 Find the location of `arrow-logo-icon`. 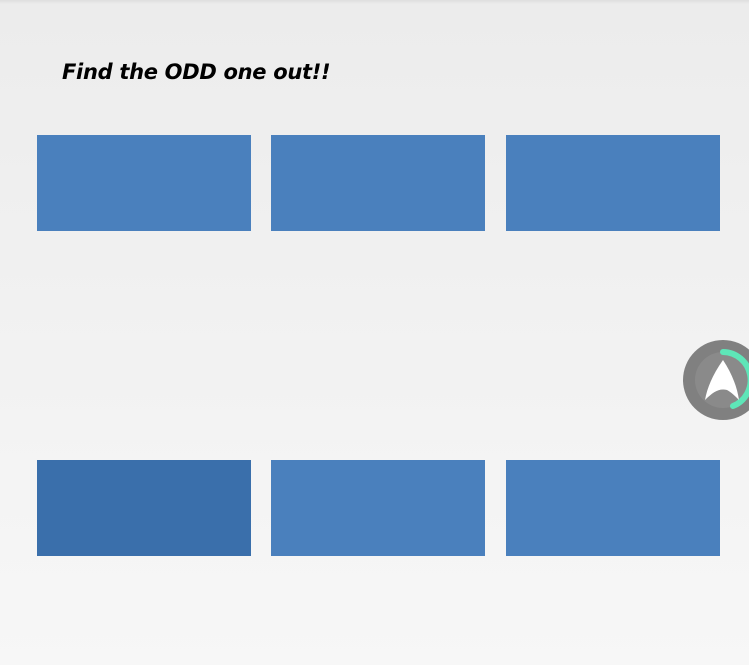

arrow-logo-icon is located at coordinates (716, 380).